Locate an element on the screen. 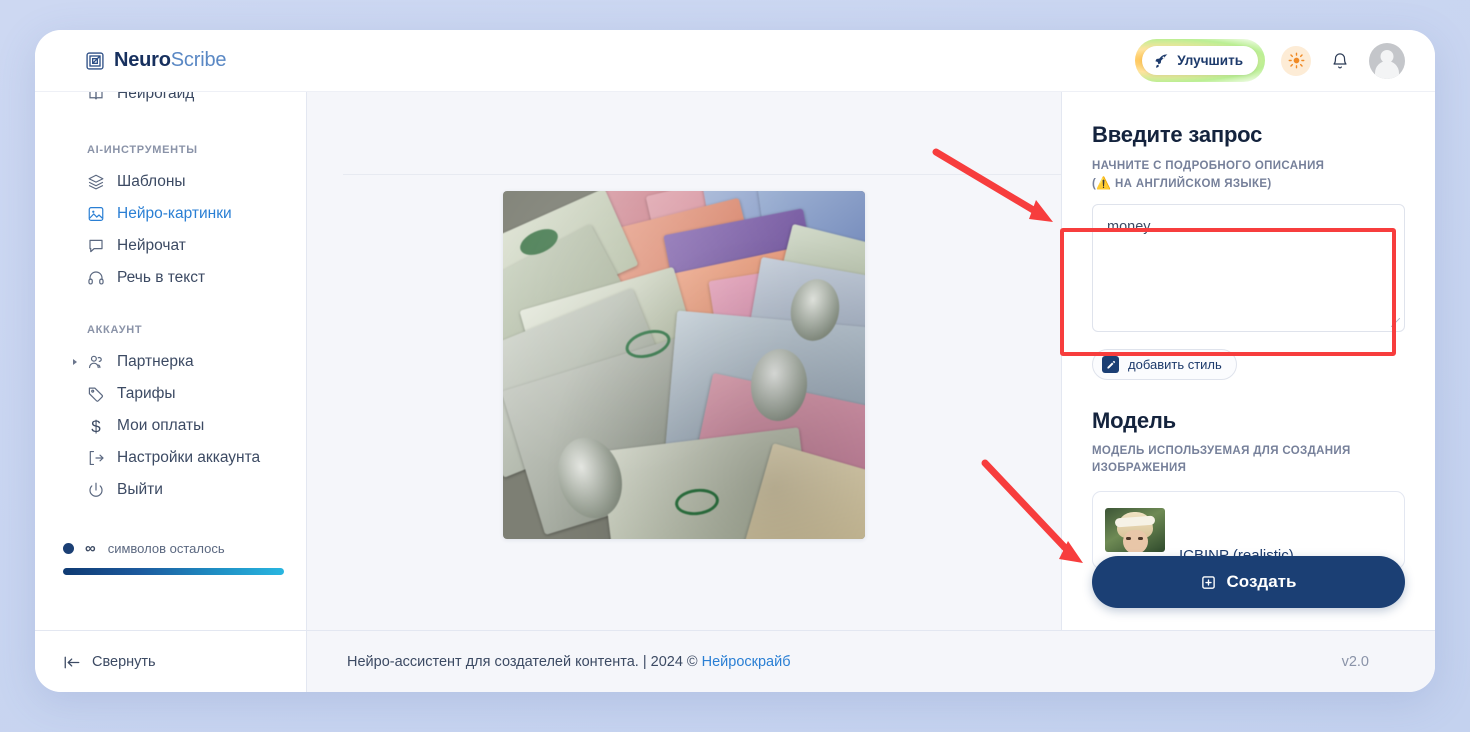 Image resolution: width=1470 pixels, height=732 pixels. app-header: NeuroScribe Улучшить is located at coordinates (735, 61).